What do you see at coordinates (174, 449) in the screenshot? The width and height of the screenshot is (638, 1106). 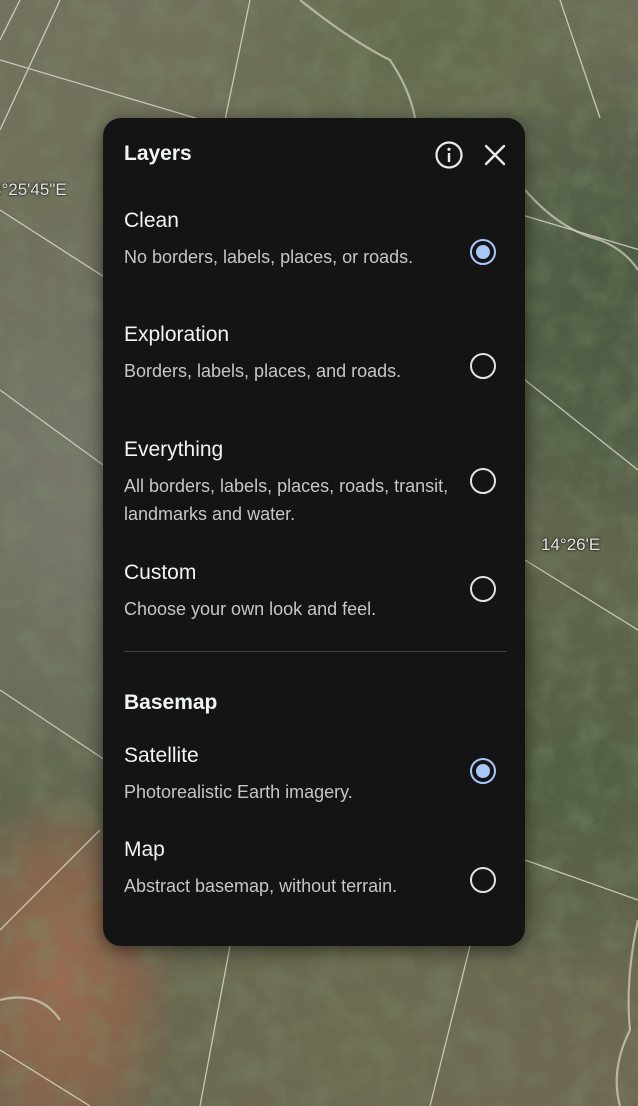 I see `option-title: Everything` at bounding box center [174, 449].